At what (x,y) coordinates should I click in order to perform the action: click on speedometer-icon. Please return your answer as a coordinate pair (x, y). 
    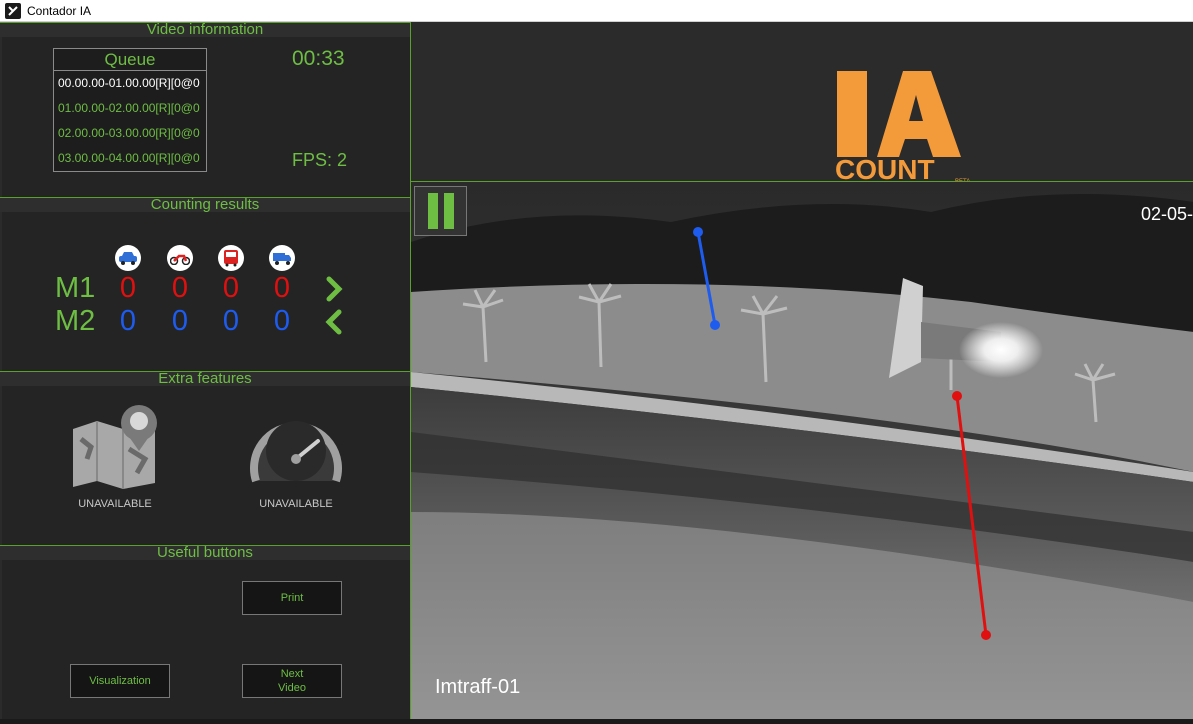
    Looking at the image, I should click on (296, 452).